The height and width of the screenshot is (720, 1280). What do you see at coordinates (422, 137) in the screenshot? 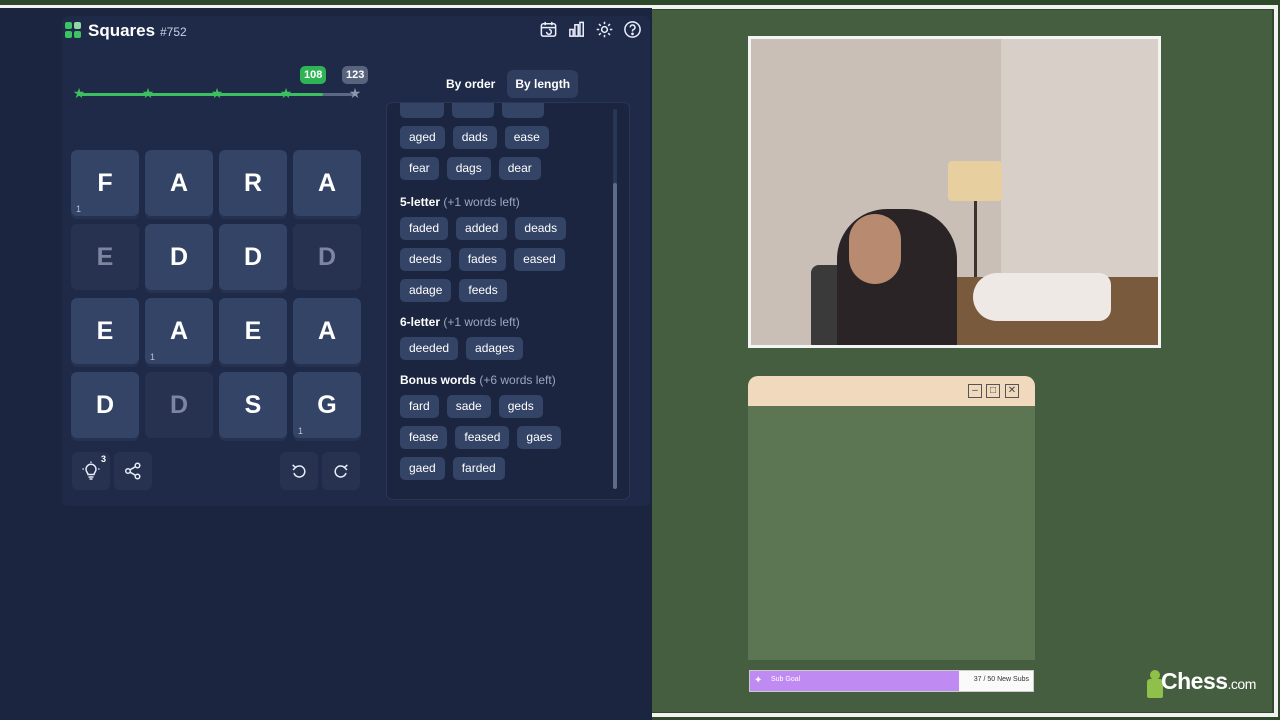
I see `word-chip: aged` at bounding box center [422, 137].